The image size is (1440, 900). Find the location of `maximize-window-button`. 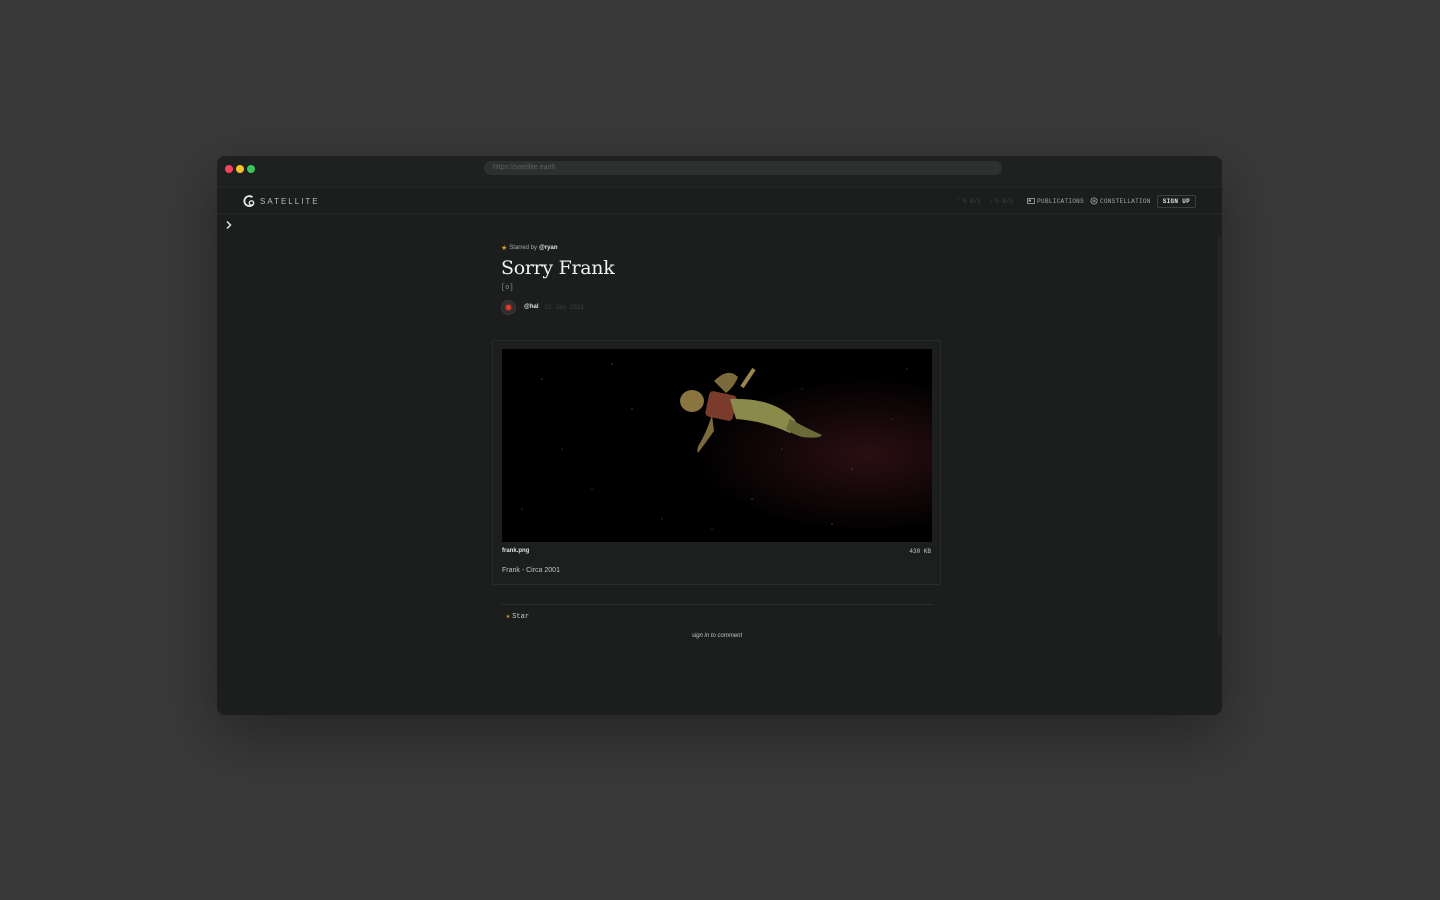

maximize-window-button is located at coordinates (251, 169).